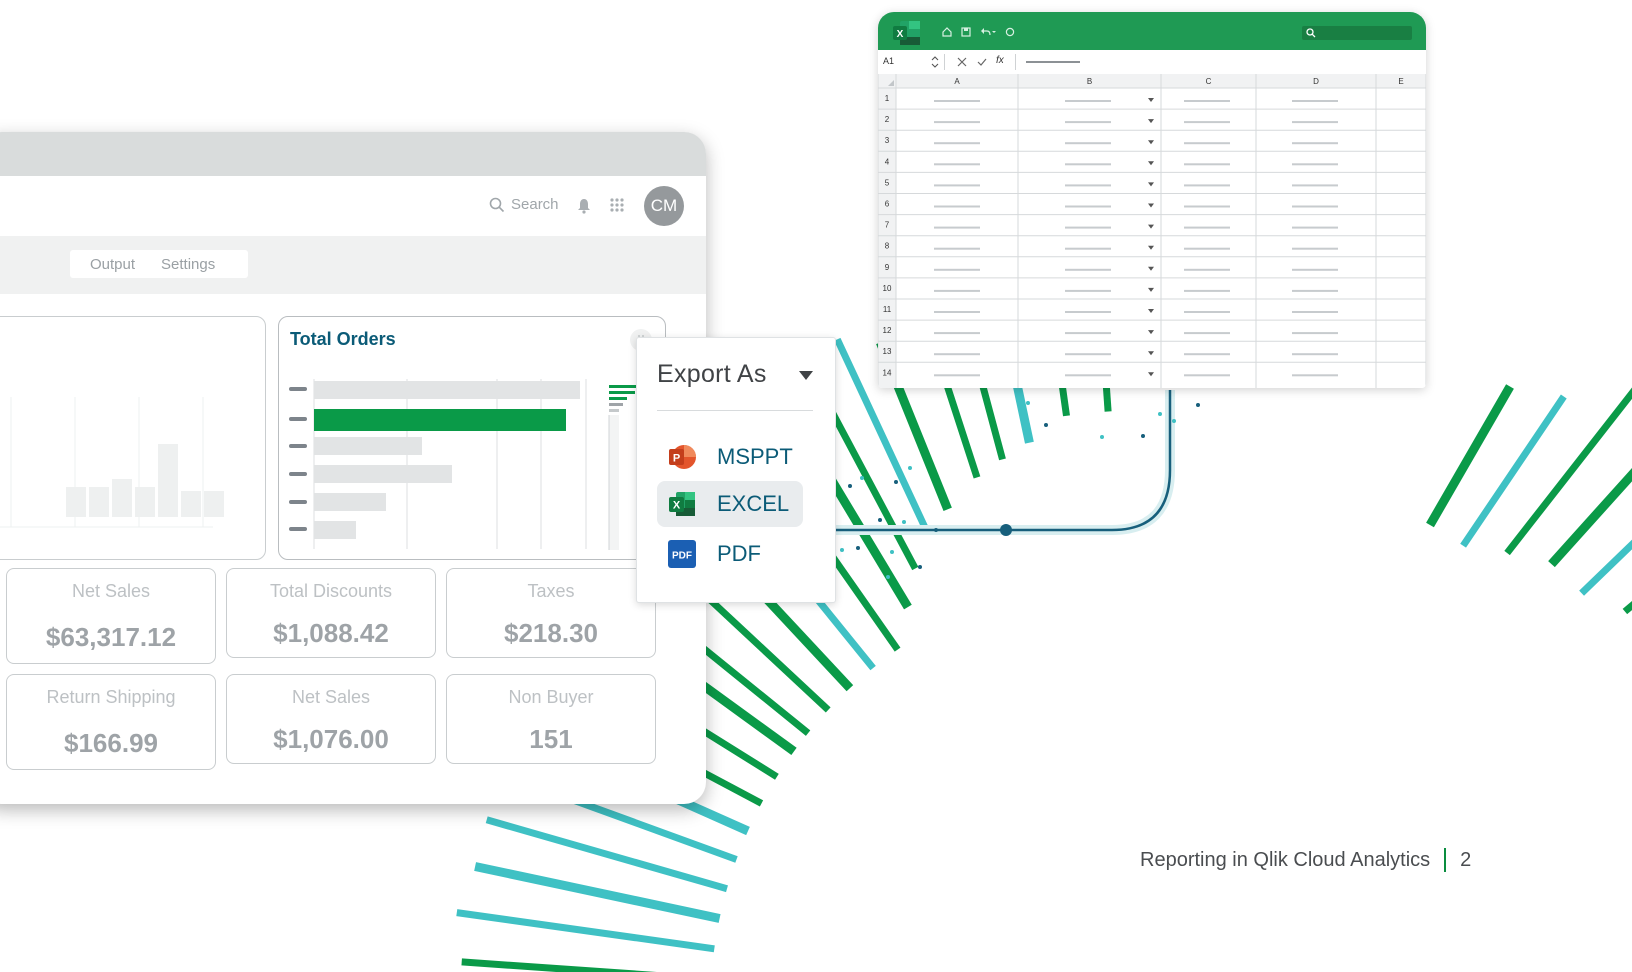 The height and width of the screenshot is (972, 1632). What do you see at coordinates (887, 161) in the screenshot?
I see `row-header-4: 4` at bounding box center [887, 161].